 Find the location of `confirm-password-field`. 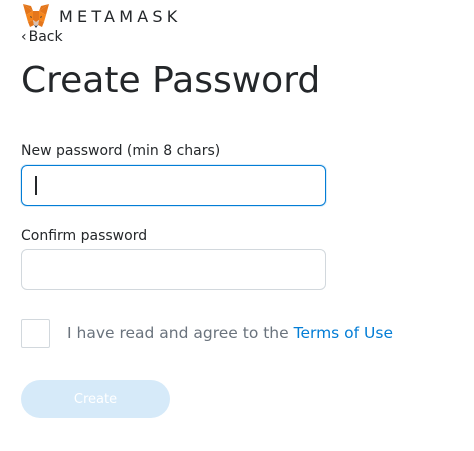

confirm-password-field is located at coordinates (173, 269).